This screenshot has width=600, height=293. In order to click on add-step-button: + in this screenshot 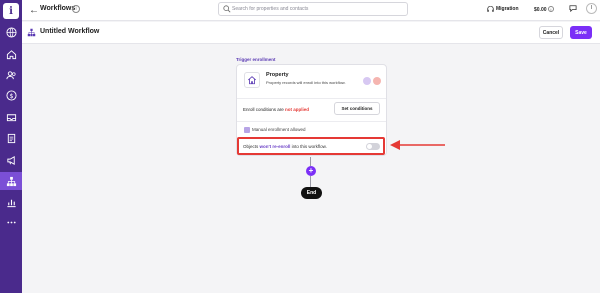, I will do `click(311, 171)`.